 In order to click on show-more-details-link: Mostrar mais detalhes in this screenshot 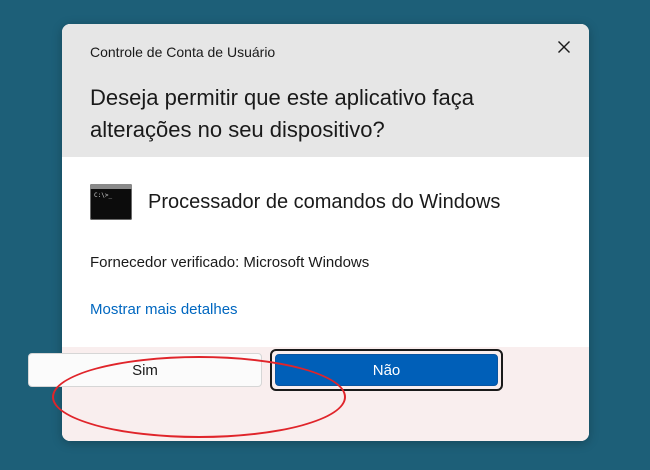, I will do `click(164, 309)`.